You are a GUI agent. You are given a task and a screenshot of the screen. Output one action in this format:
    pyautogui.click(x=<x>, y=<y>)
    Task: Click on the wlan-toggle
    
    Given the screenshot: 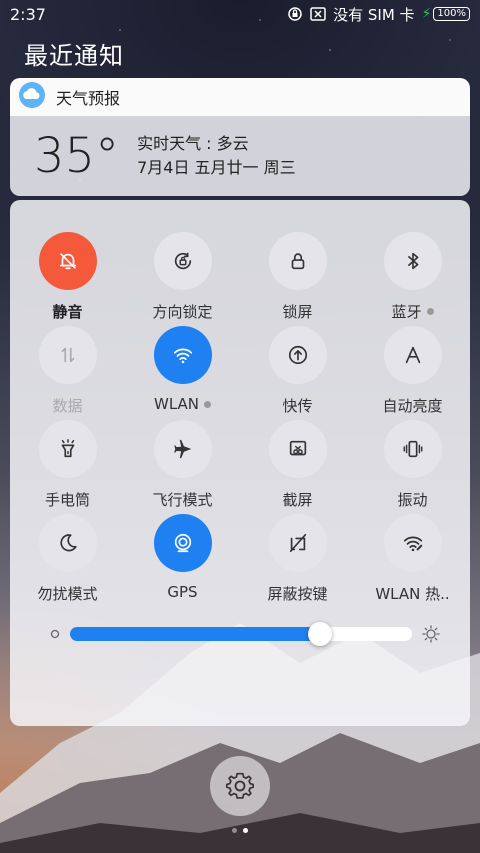 What is the action you would take?
    pyautogui.click(x=182, y=355)
    